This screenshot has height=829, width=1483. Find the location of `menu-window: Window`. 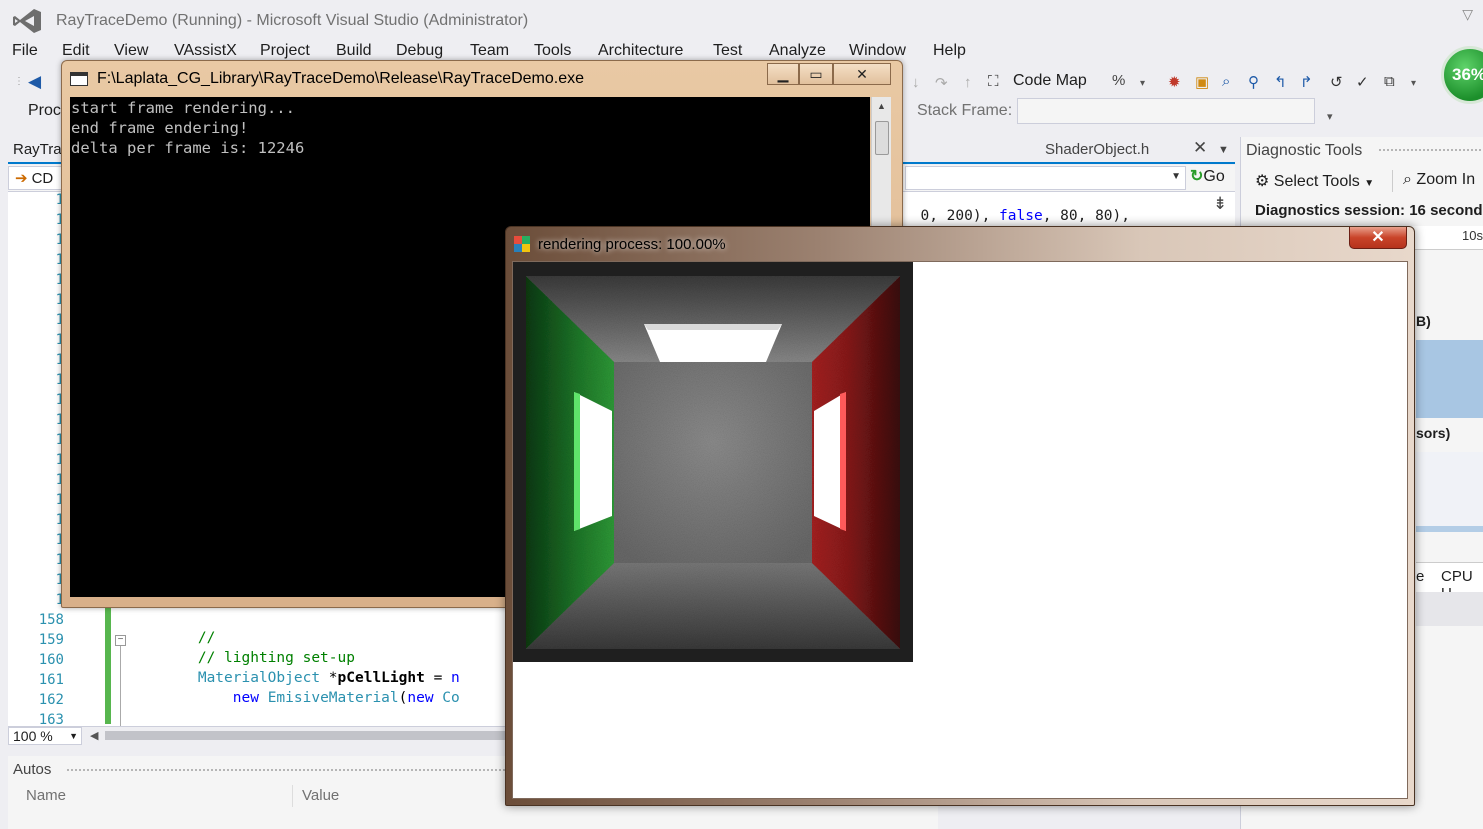

menu-window: Window is located at coordinates (877, 51).